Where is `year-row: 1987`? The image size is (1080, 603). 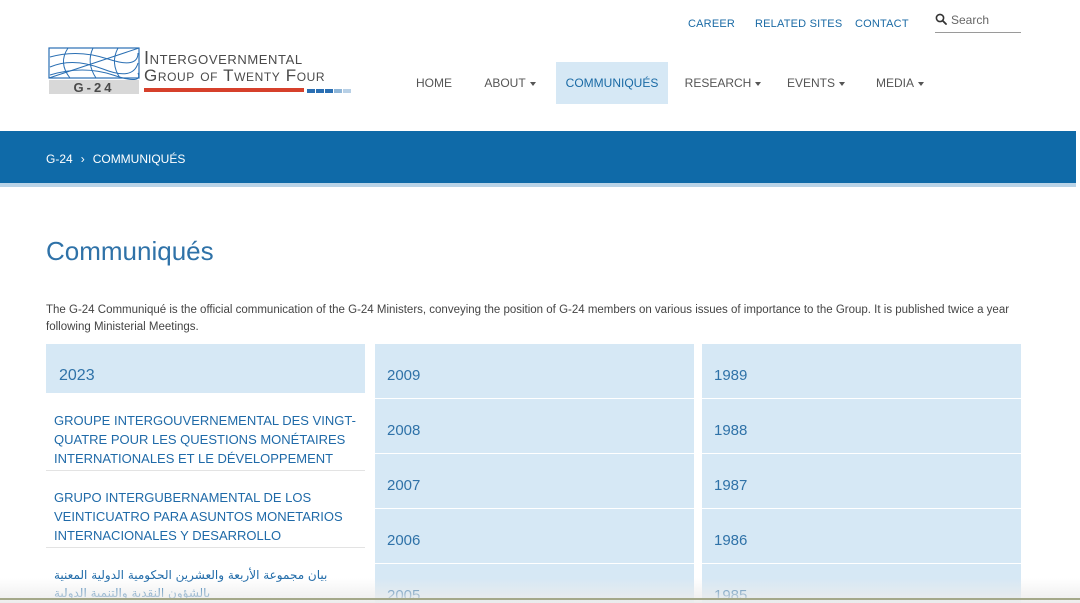 year-row: 1987 is located at coordinates (861, 481).